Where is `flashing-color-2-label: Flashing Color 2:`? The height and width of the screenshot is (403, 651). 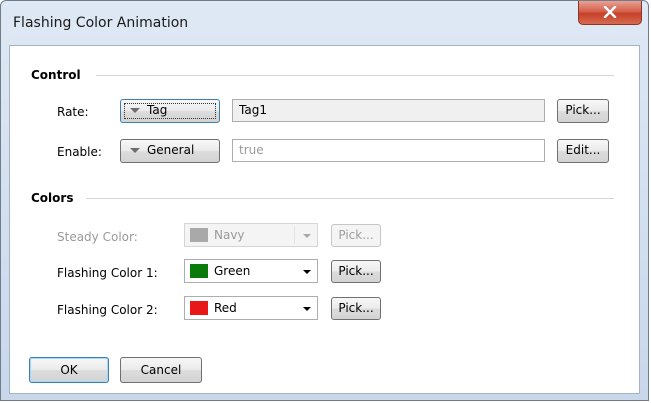
flashing-color-2-label: Flashing Color 2: is located at coordinates (107, 310).